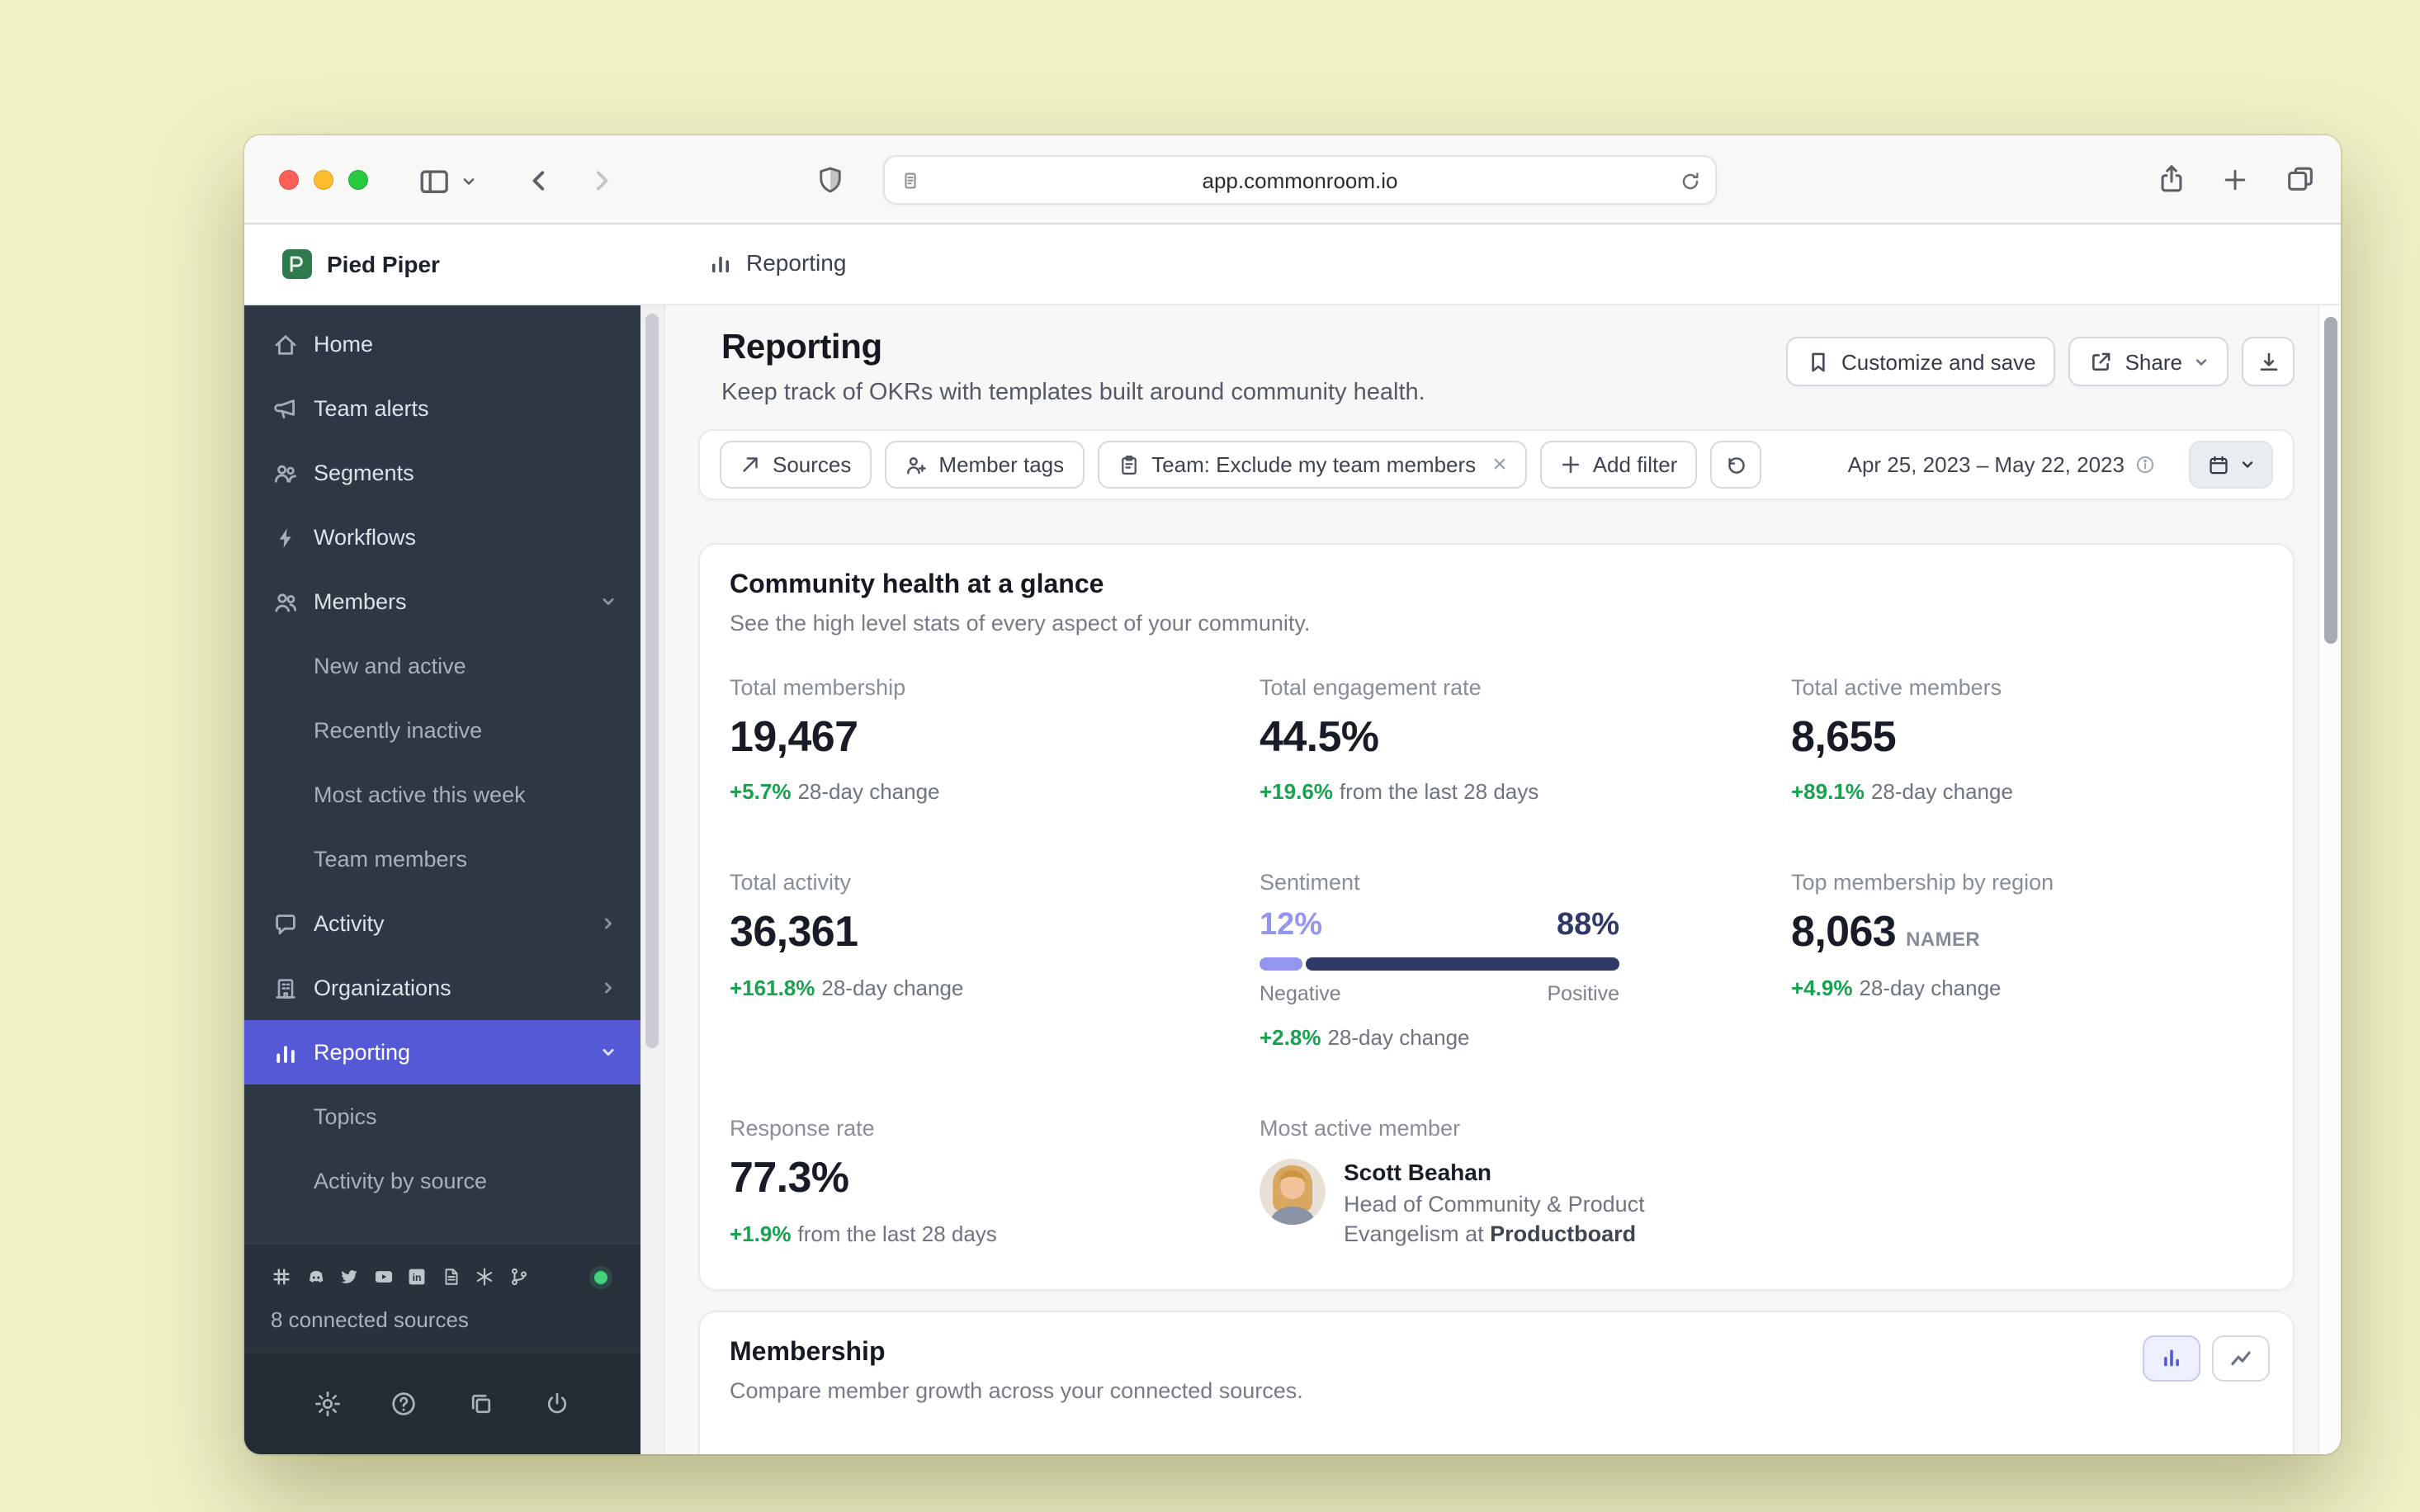 The height and width of the screenshot is (1512, 2420). Describe the element at coordinates (2148, 361) in the screenshot. I see `share-button: Share` at that location.